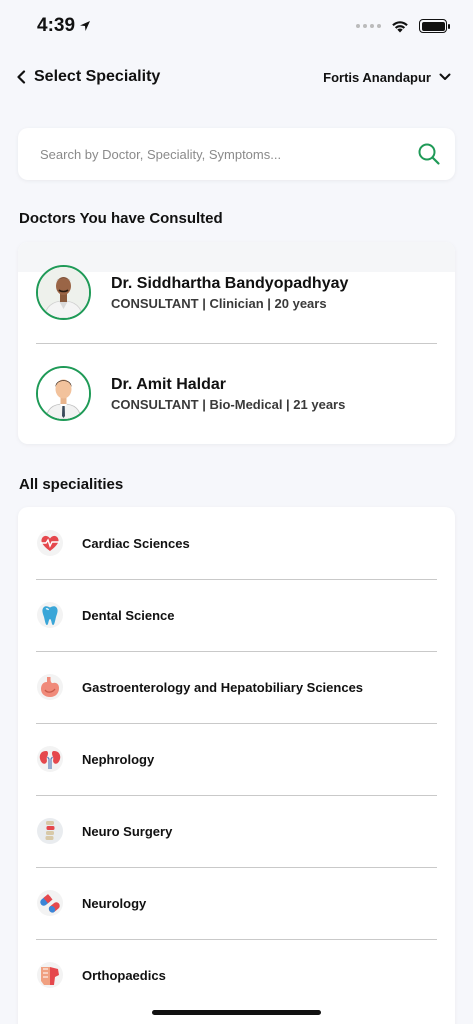 The width and height of the screenshot is (473, 1024). What do you see at coordinates (85, 26) in the screenshot?
I see `location-arrow-icon` at bounding box center [85, 26].